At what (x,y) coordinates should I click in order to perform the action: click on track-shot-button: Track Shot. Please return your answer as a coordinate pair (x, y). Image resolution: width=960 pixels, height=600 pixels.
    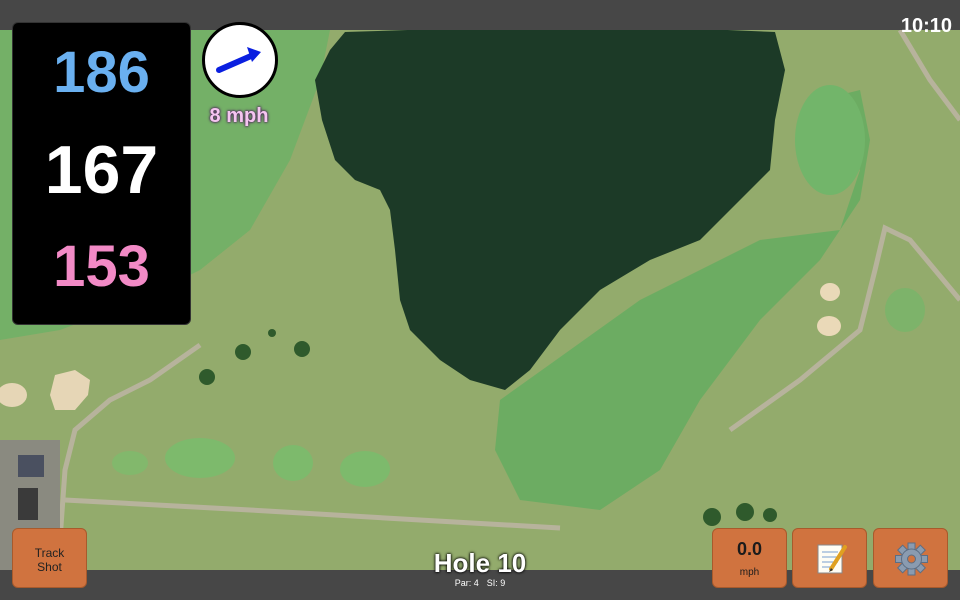
    Looking at the image, I should click on (49, 558).